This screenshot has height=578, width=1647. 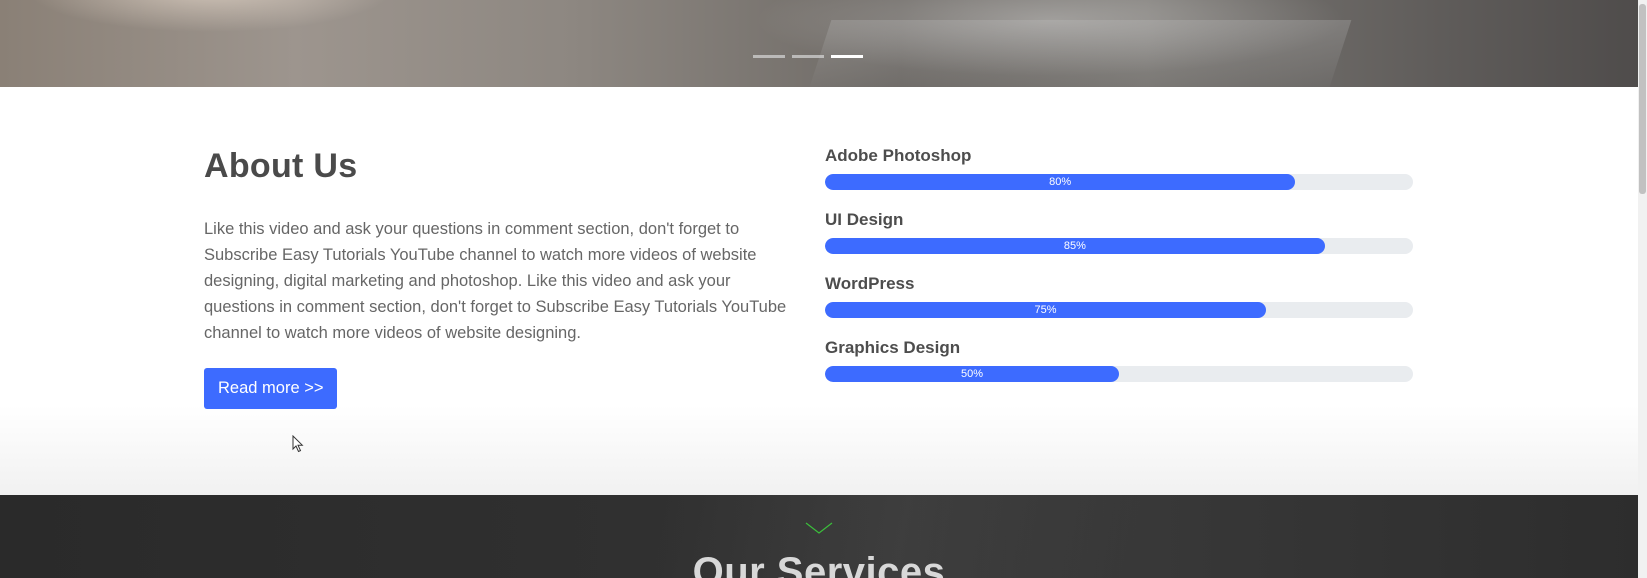 I want to click on skill-label: UI Design, so click(x=864, y=219).